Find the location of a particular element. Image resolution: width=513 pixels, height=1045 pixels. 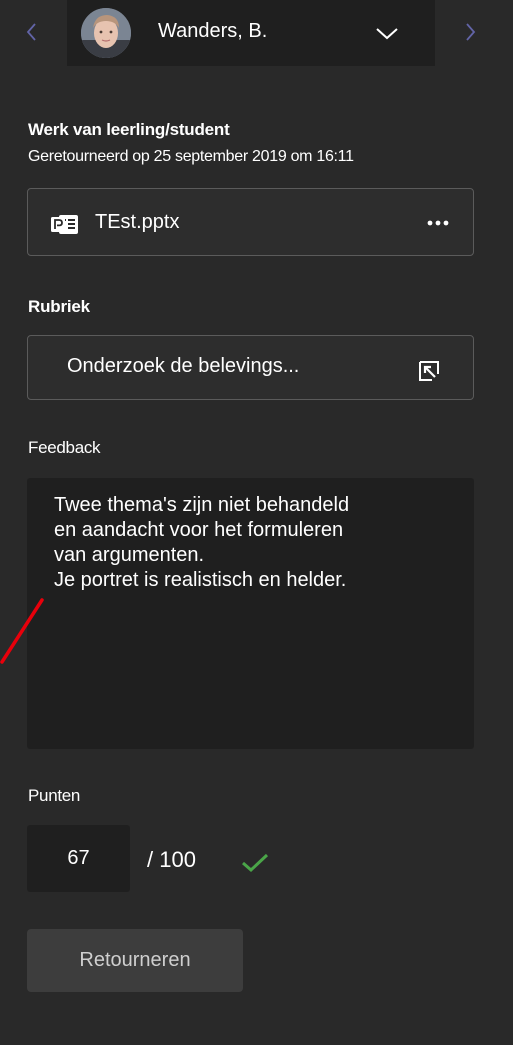

attachment-file-name: TEst.pptx is located at coordinates (137, 222).